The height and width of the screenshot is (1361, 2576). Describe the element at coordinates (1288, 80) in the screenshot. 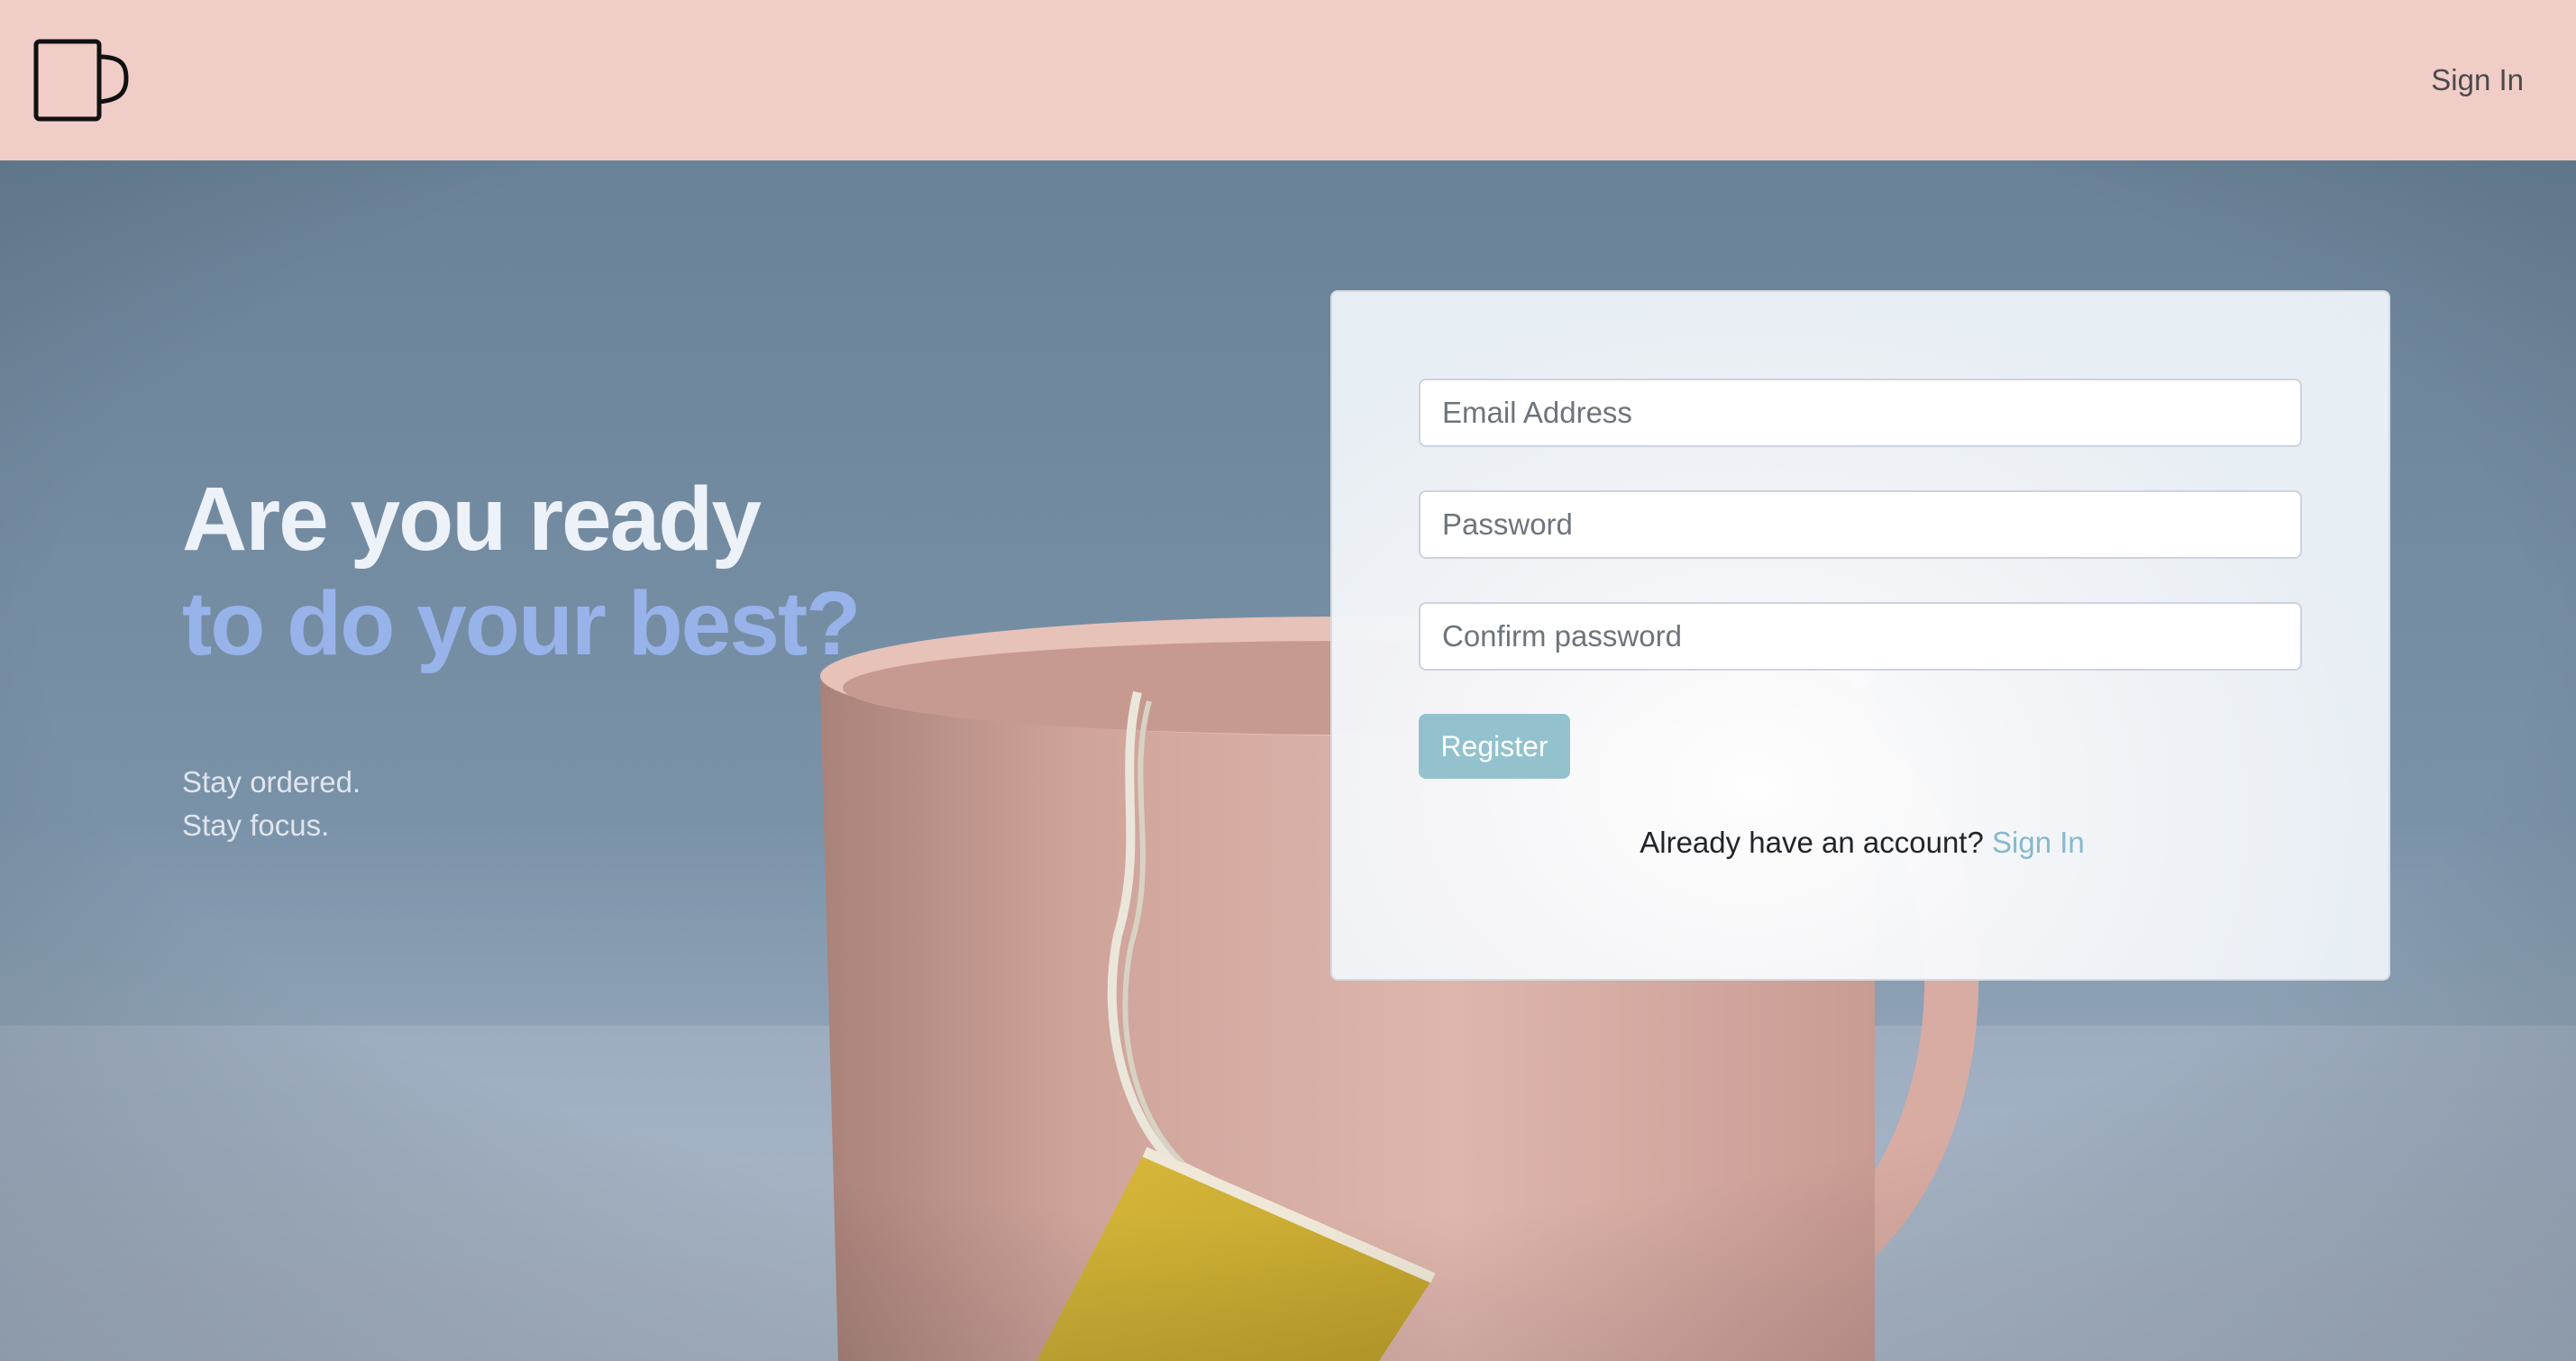

I see `top-navbar: Sign In` at that location.